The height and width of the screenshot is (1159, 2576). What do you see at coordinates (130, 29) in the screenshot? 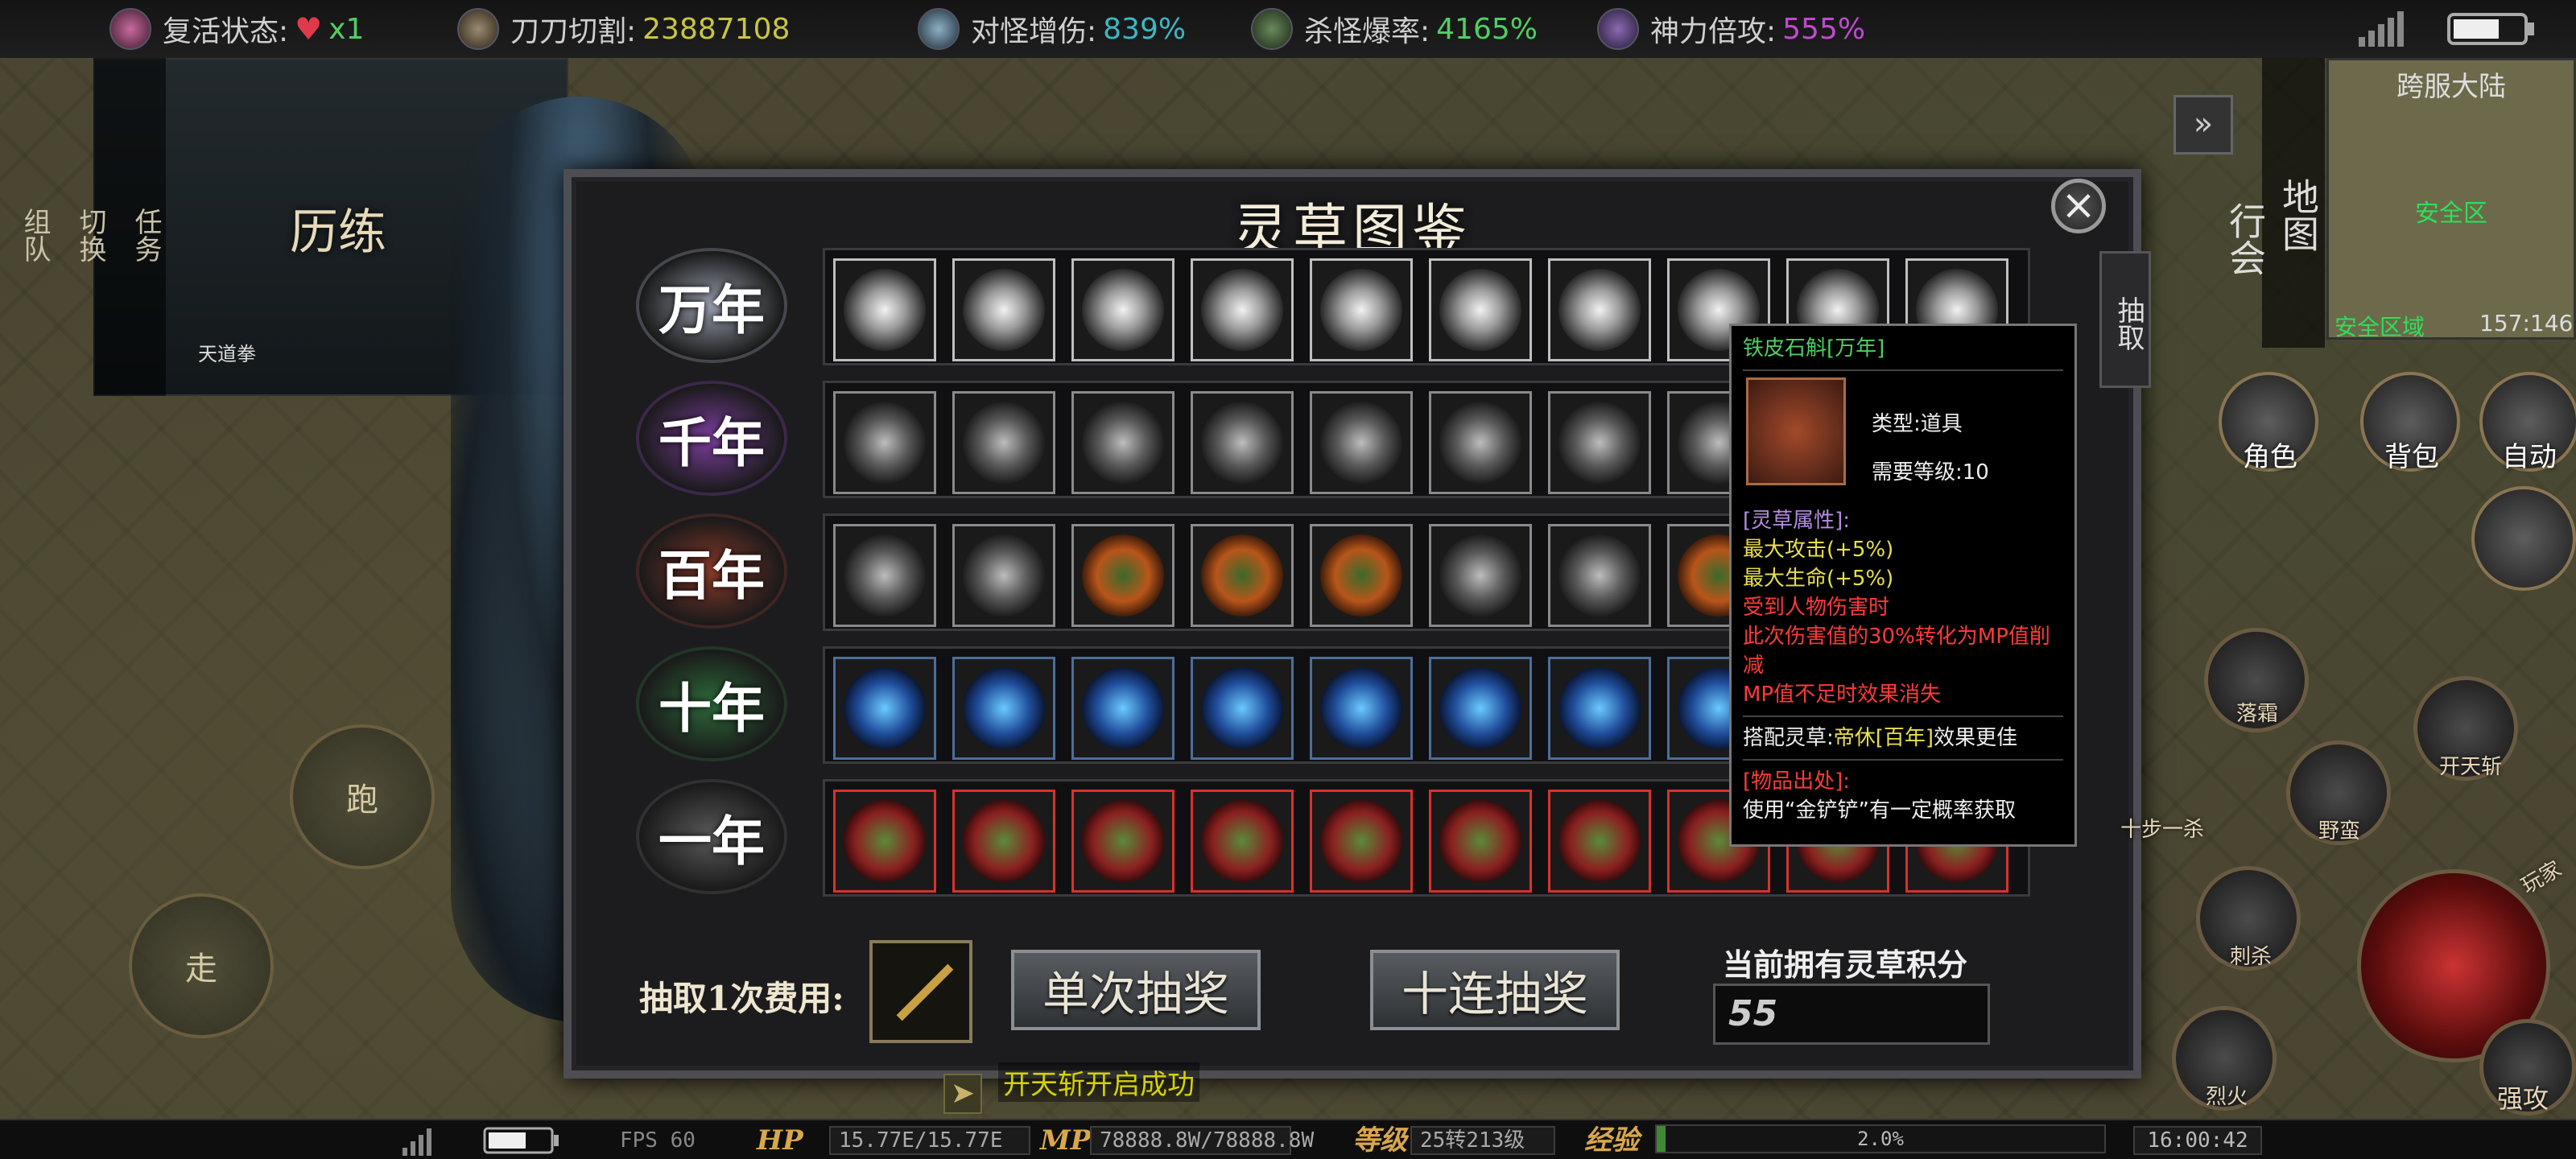
I see `lotus-icon` at bounding box center [130, 29].